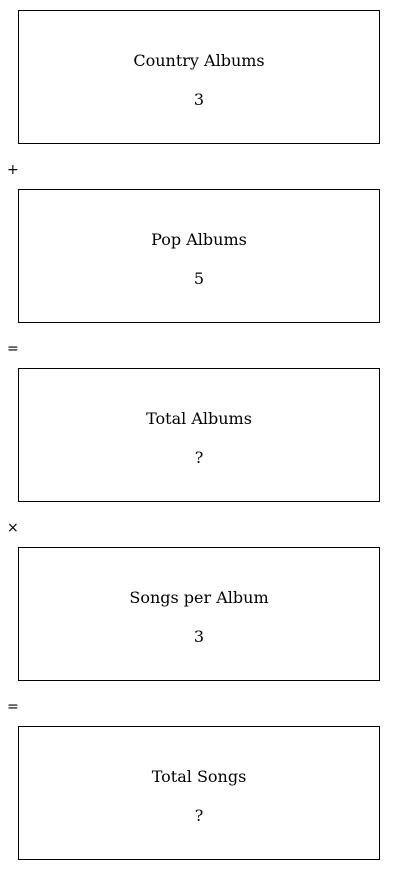 The image size is (400, 872). I want to click on country-albums-value: 3, so click(199, 99).